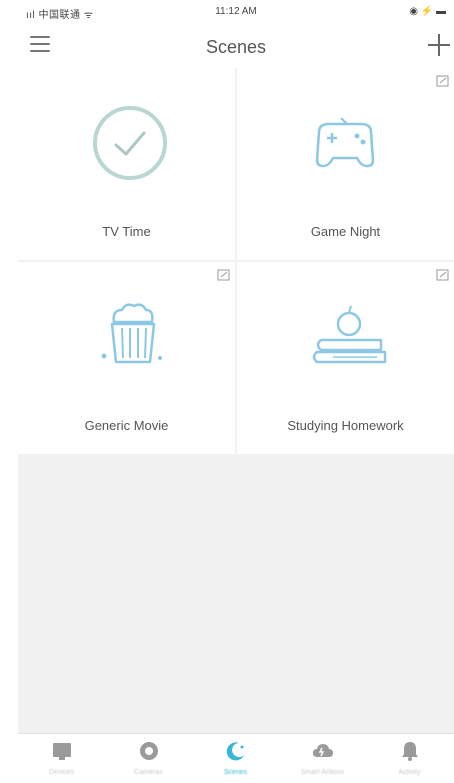  I want to click on navigation-bar: Scenes, so click(236, 46).